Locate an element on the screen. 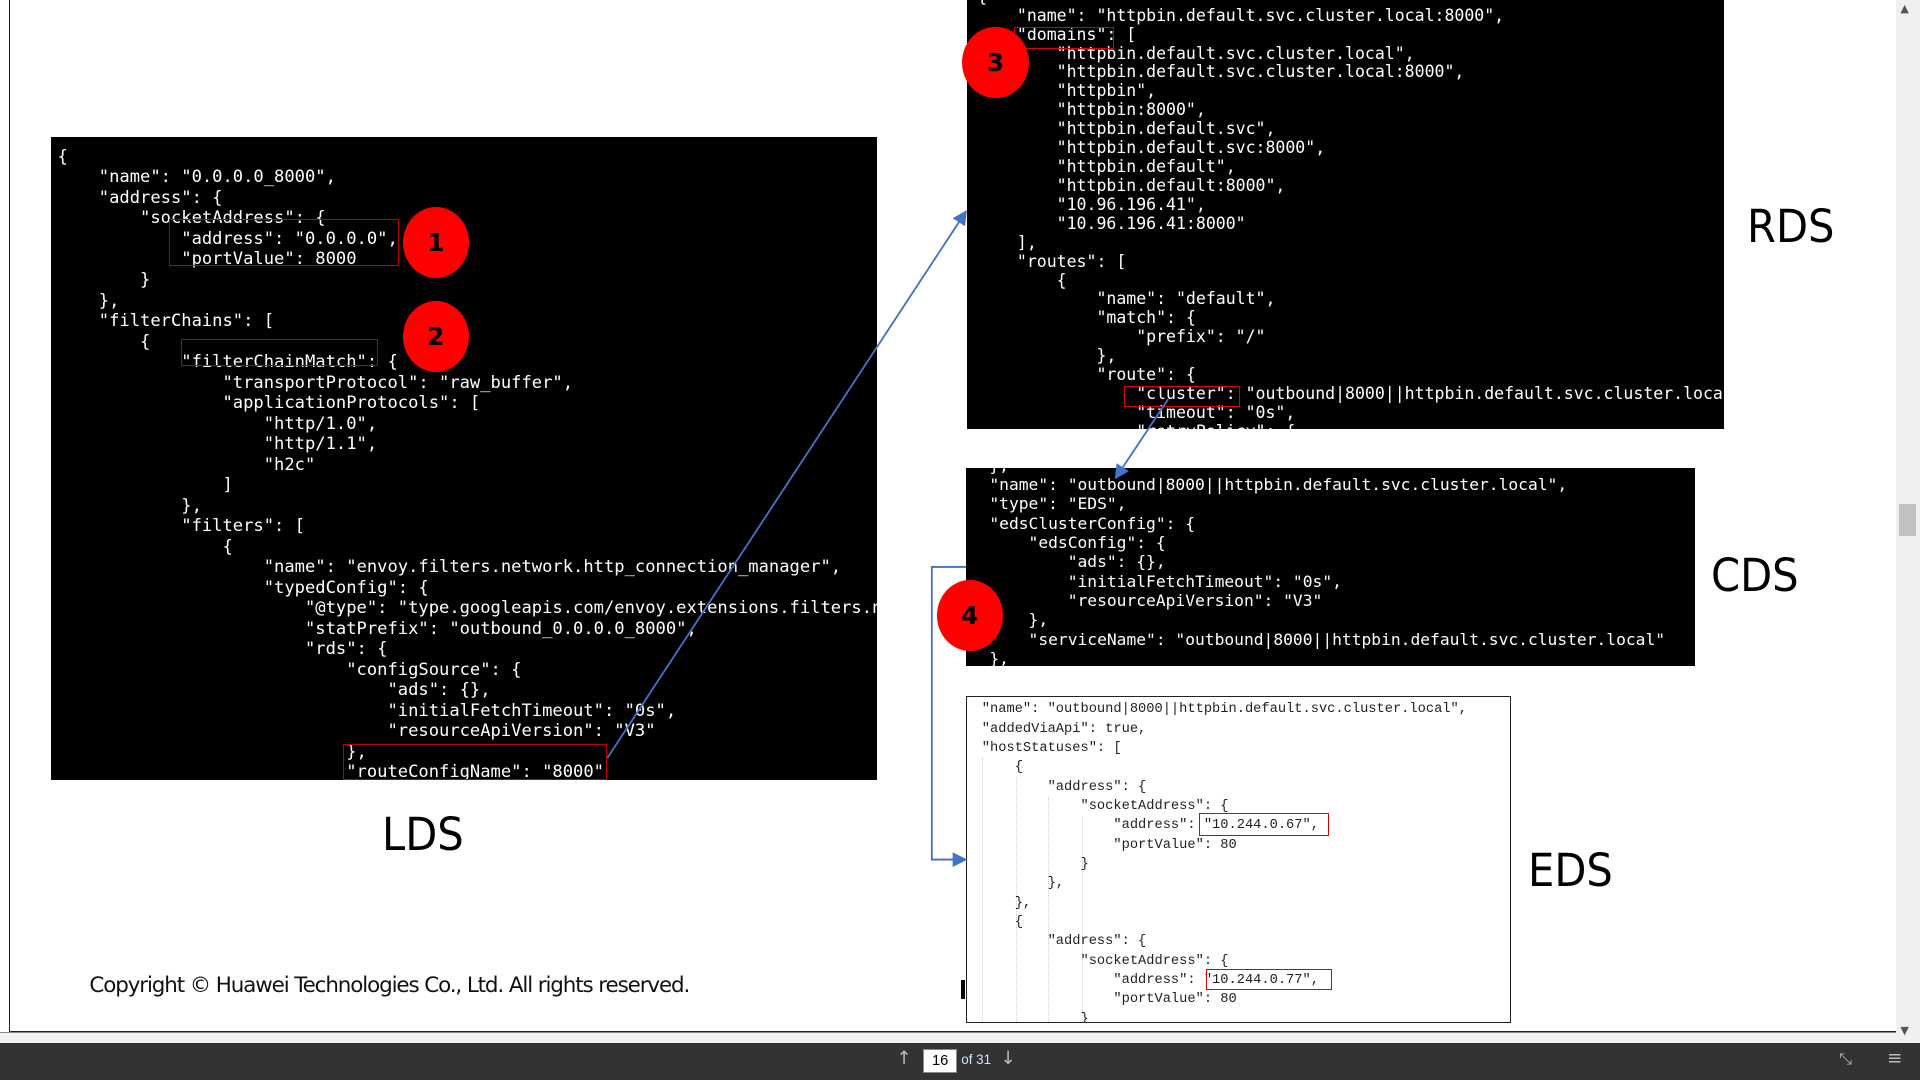 This screenshot has height=1080, width=1920. step-badge-3: 3 is located at coordinates (995, 62).